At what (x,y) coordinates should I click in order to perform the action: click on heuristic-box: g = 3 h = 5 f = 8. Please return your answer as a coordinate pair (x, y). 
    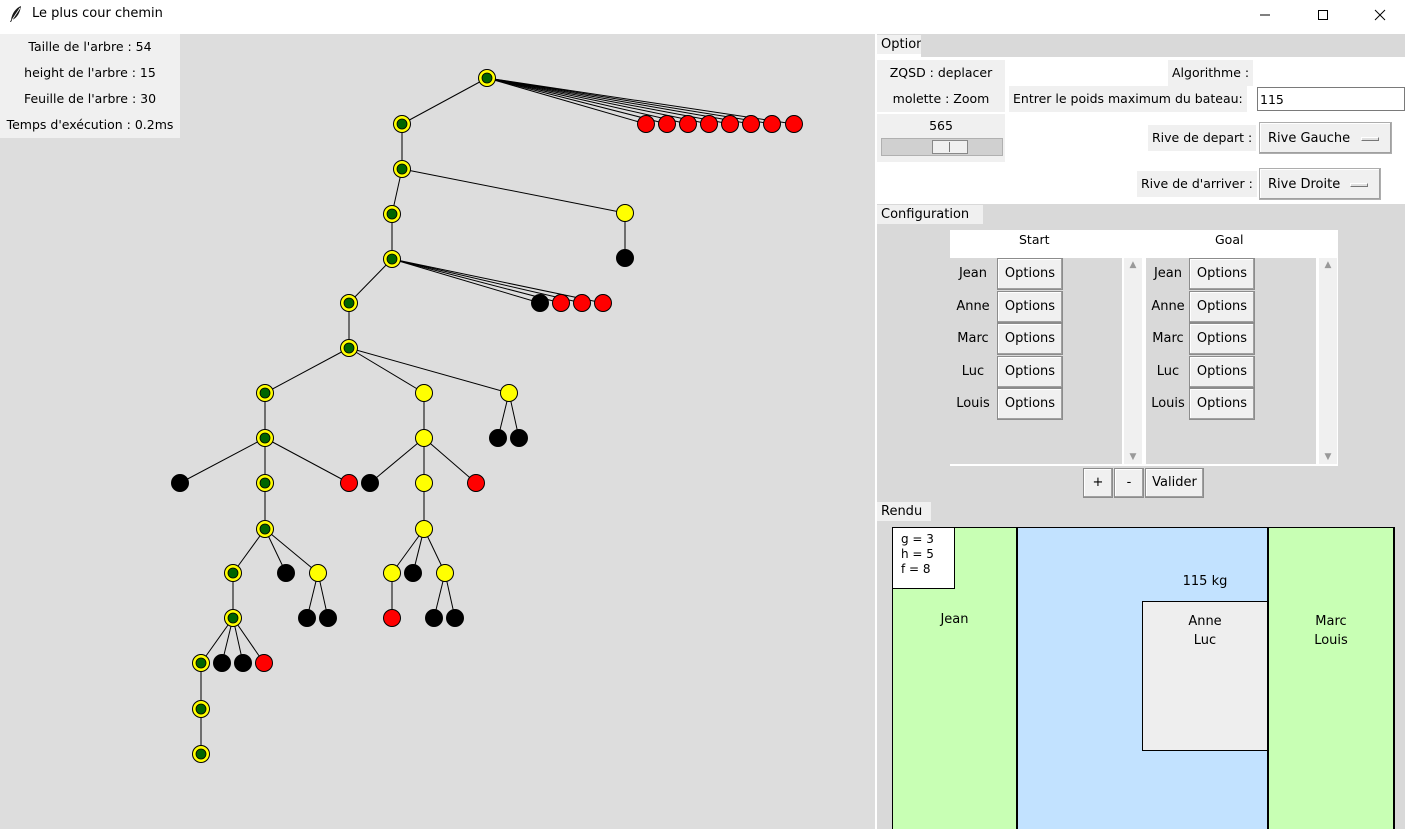
    Looking at the image, I should click on (924, 558).